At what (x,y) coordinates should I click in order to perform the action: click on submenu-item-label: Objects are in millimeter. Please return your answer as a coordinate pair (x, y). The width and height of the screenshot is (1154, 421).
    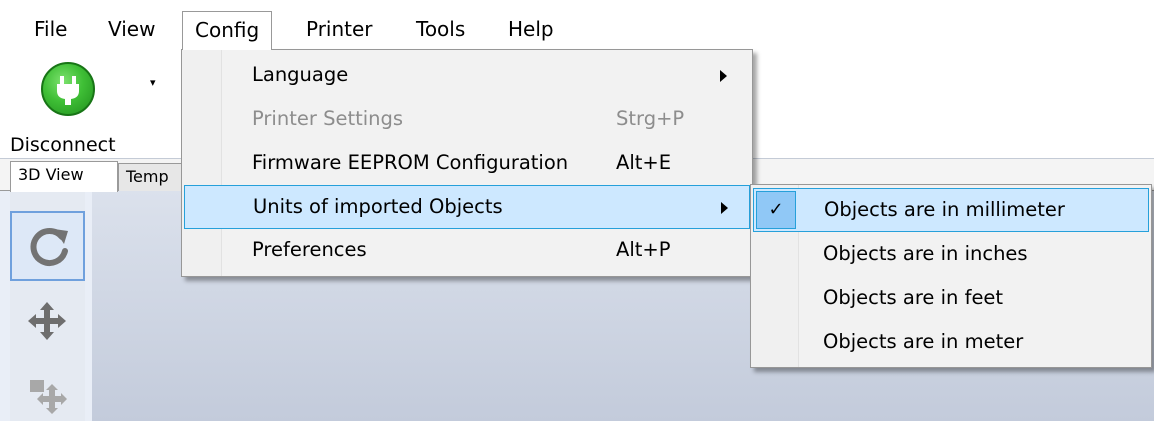
    Looking at the image, I should click on (944, 209).